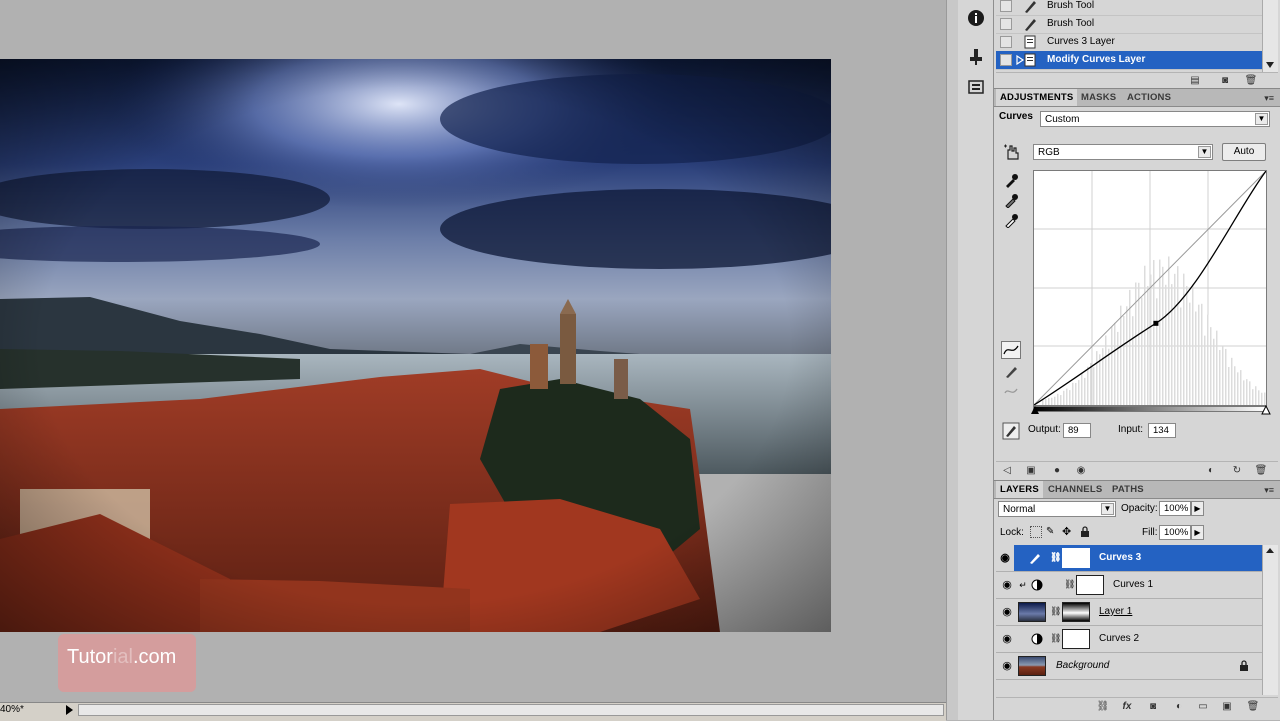 The image size is (1280, 721). What do you see at coordinates (1119, 638) in the screenshot?
I see `layer-name: Curves 2` at bounding box center [1119, 638].